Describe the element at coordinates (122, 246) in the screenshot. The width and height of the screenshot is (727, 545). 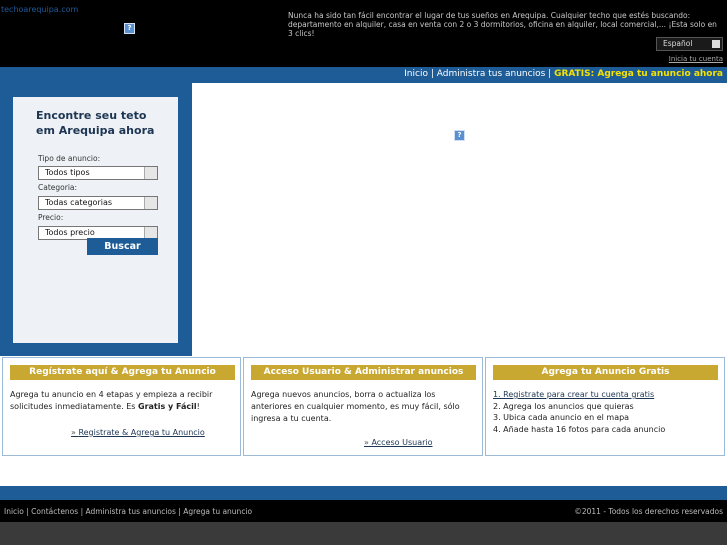
I see `search-button: Buscar` at that location.